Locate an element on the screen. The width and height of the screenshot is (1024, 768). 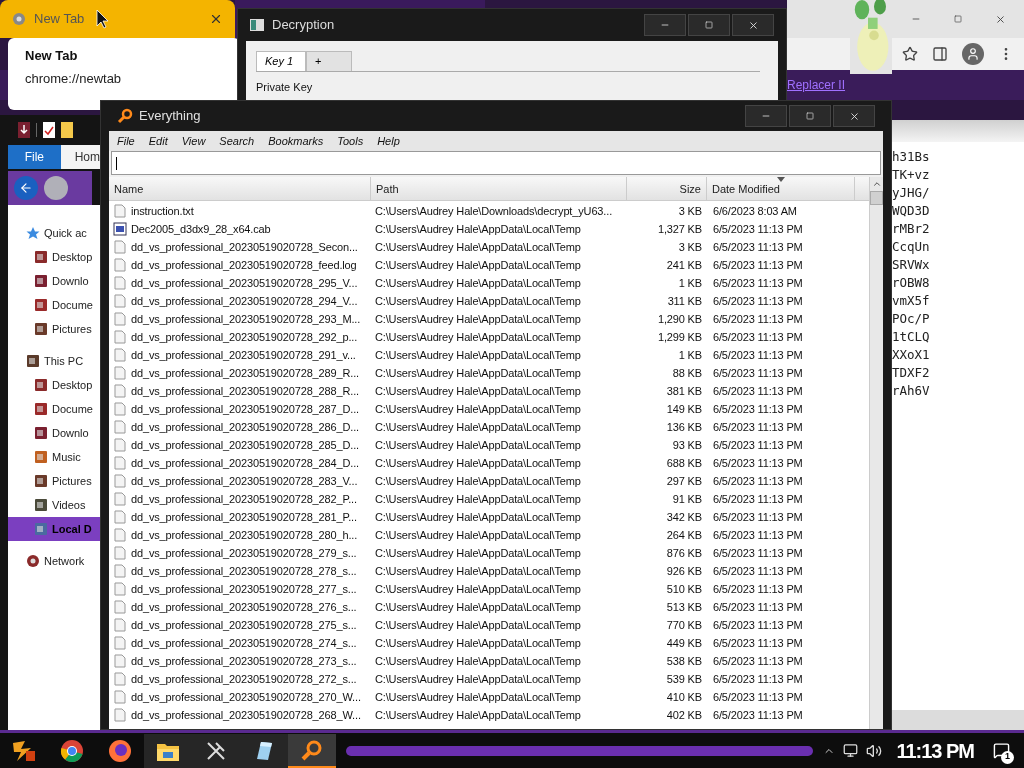
menu-item: Search is located at coordinates (237, 141).